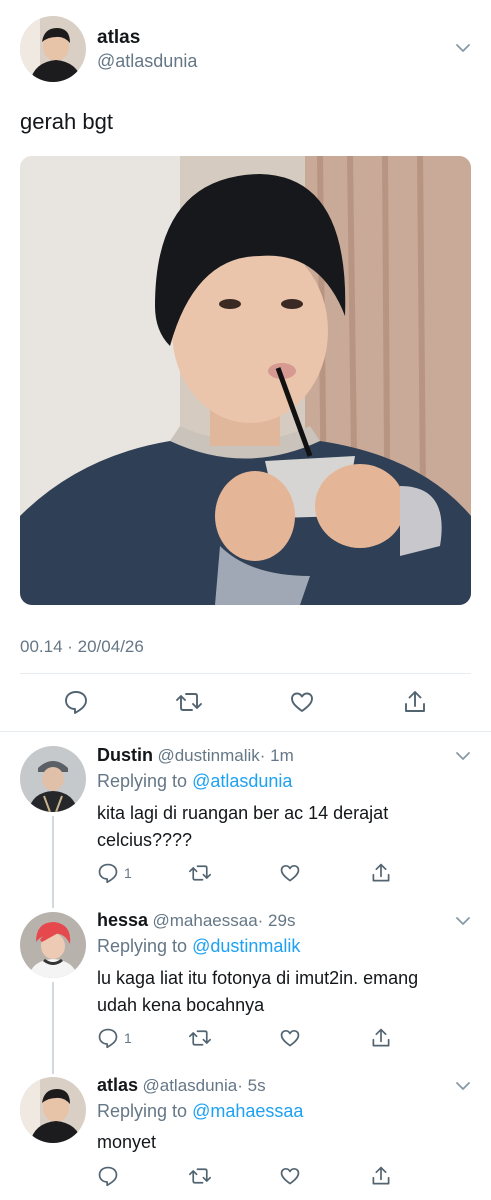  Describe the element at coordinates (277, 755) in the screenshot. I see `reply-time: · 1m` at that location.